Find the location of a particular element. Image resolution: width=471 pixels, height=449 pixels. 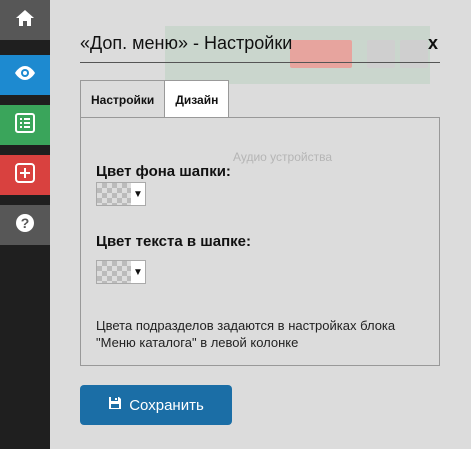

background-upload-button is located at coordinates (381, 54).